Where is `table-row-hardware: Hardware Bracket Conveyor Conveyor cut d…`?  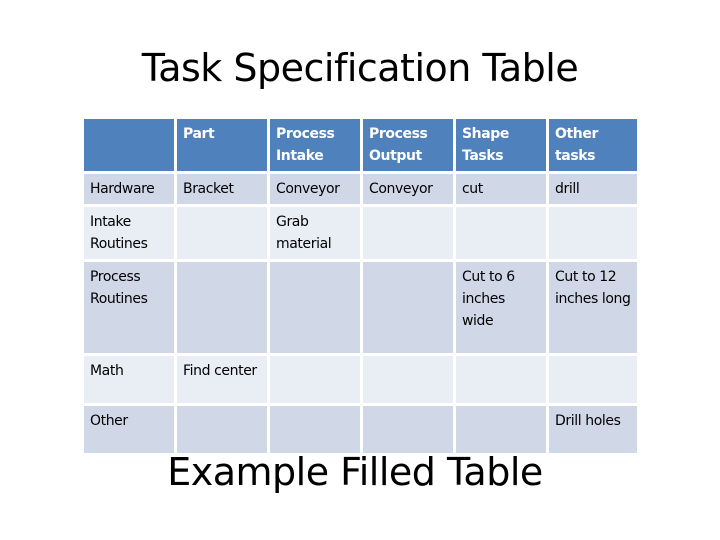
table-row-hardware: Hardware Bracket Conveyor Conveyor cut d… is located at coordinates (360, 189).